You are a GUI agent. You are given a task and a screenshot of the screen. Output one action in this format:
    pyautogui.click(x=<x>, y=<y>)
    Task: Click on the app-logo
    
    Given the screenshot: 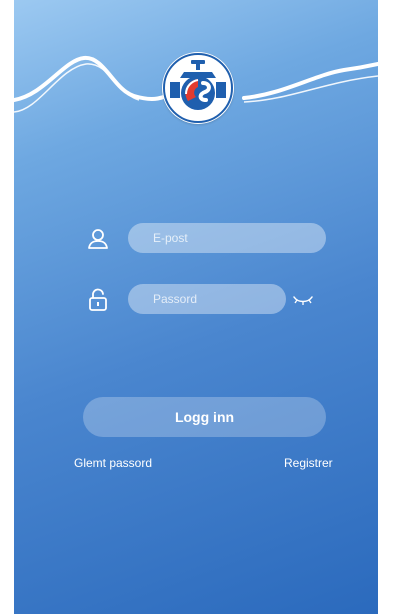 What is the action you would take?
    pyautogui.click(x=198, y=88)
    